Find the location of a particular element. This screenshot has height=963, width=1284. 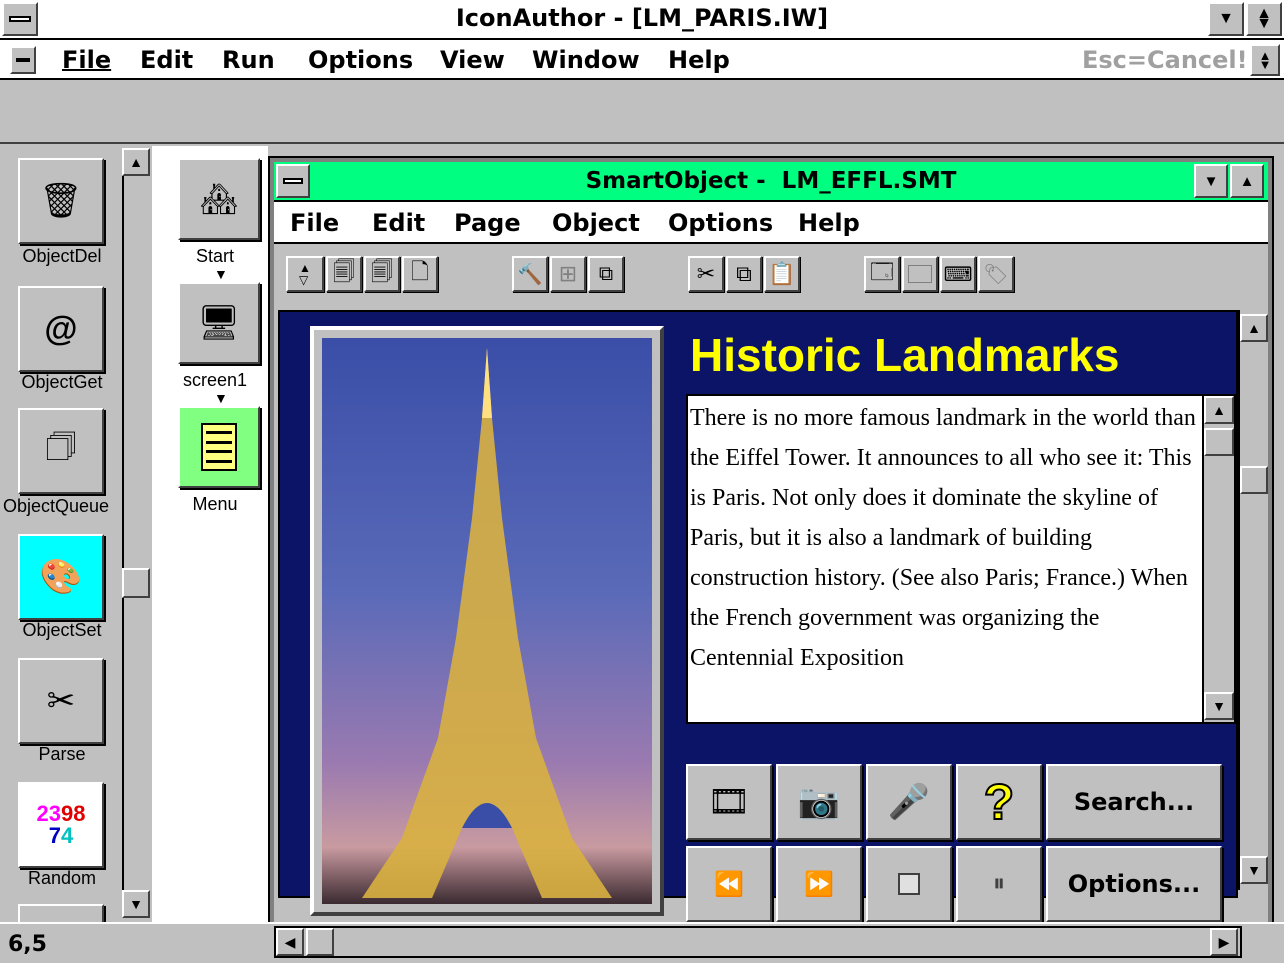

tag-disabled-button: 🏷 is located at coordinates (996, 274).